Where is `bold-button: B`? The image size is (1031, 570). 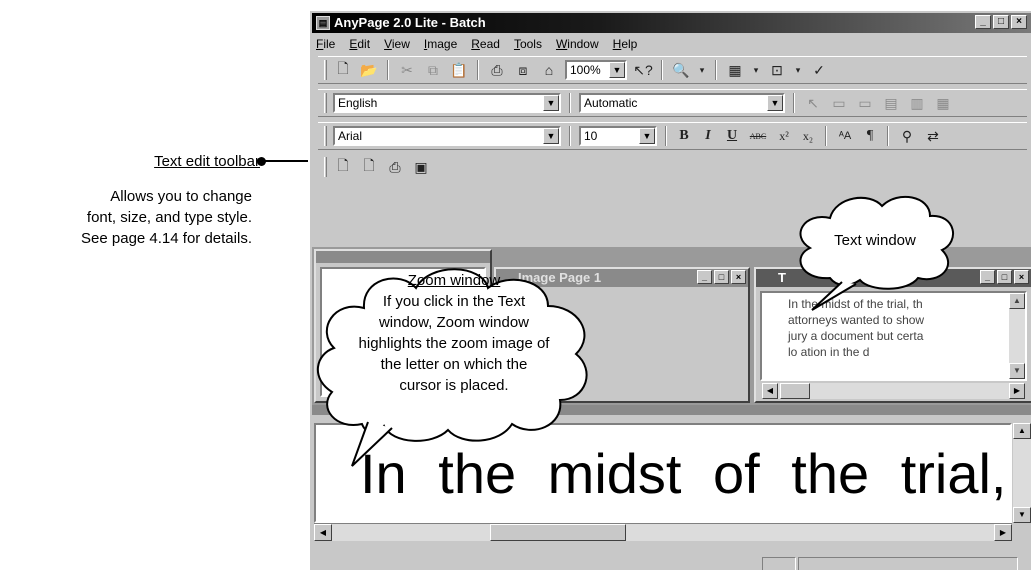 bold-button: B is located at coordinates (684, 136).